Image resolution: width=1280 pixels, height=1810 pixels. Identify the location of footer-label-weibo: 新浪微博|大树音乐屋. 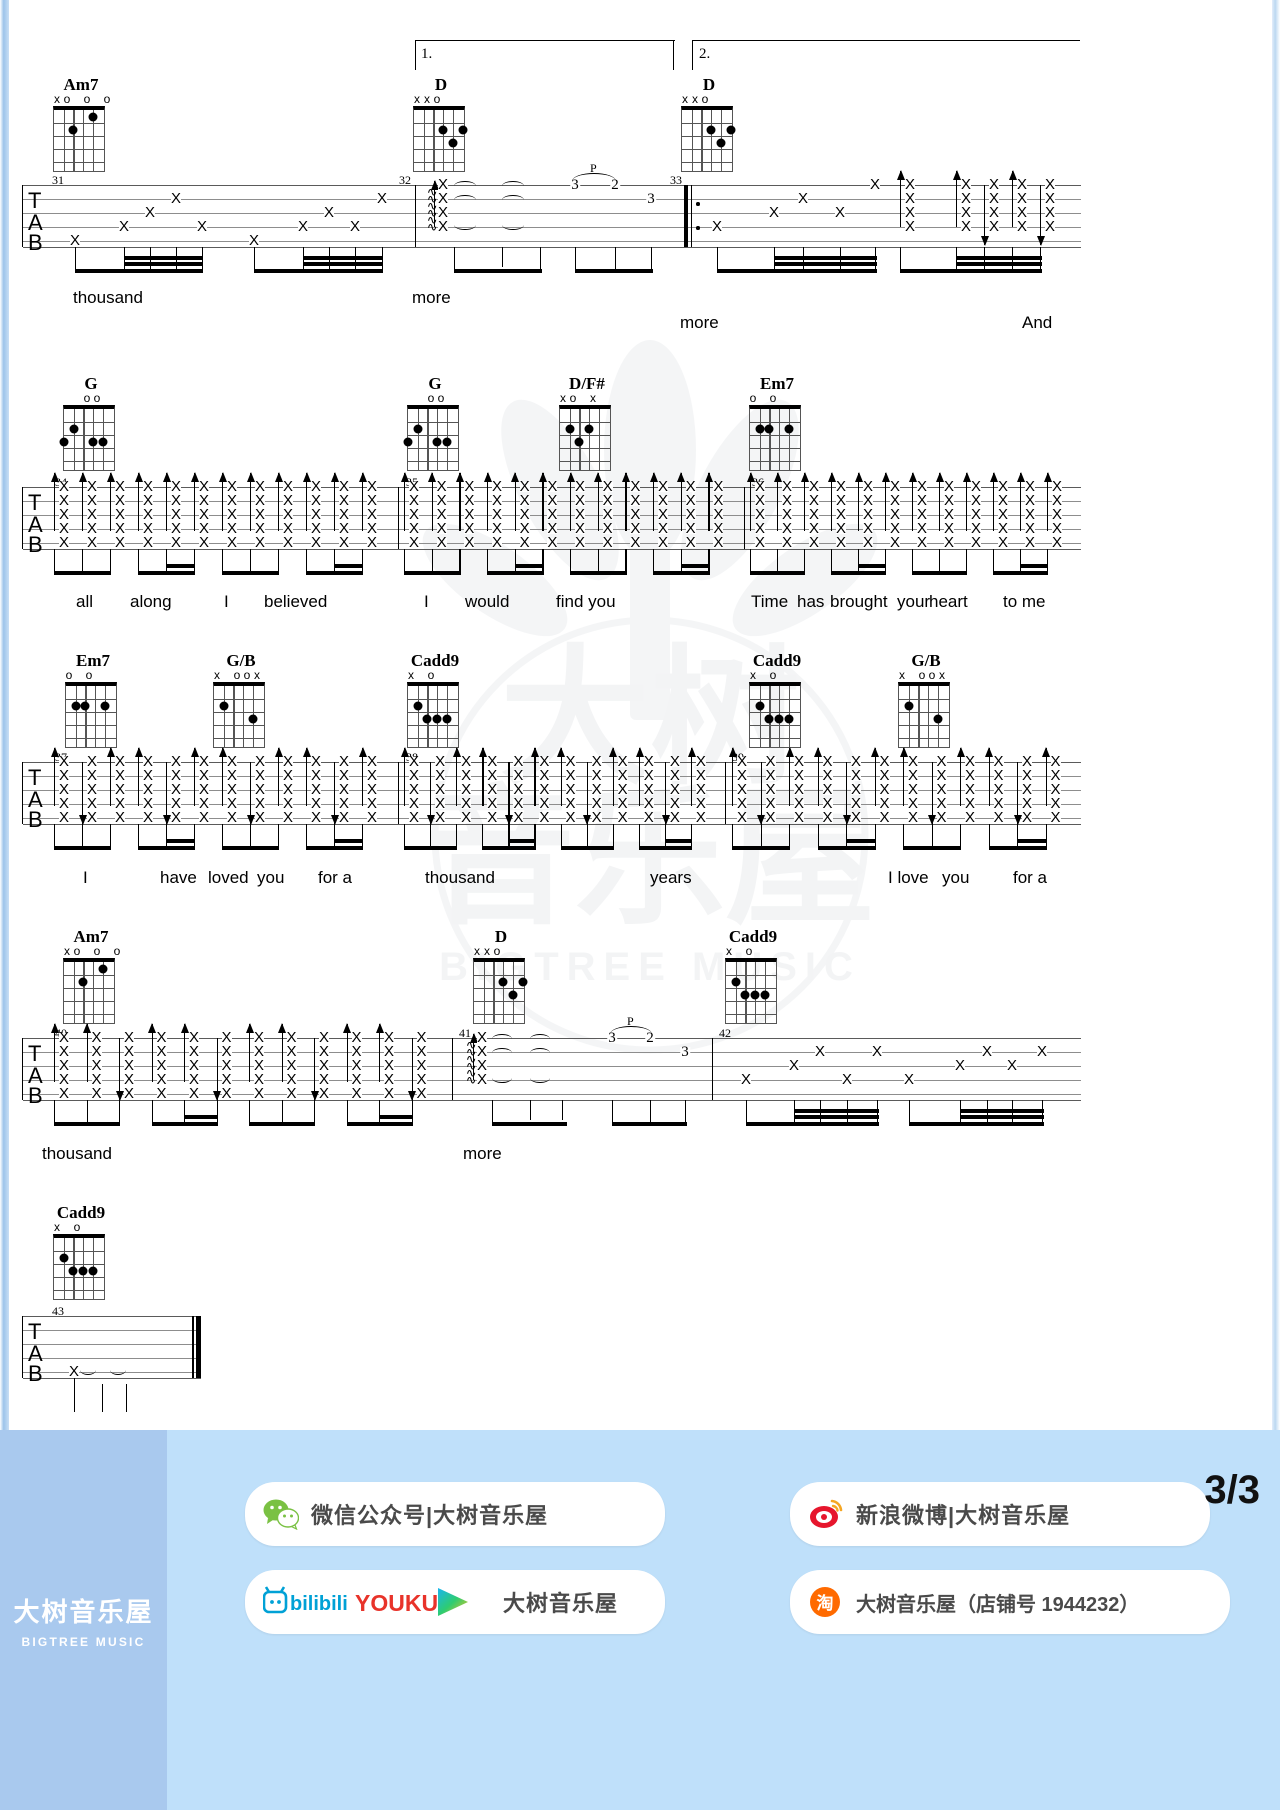
(963, 1515).